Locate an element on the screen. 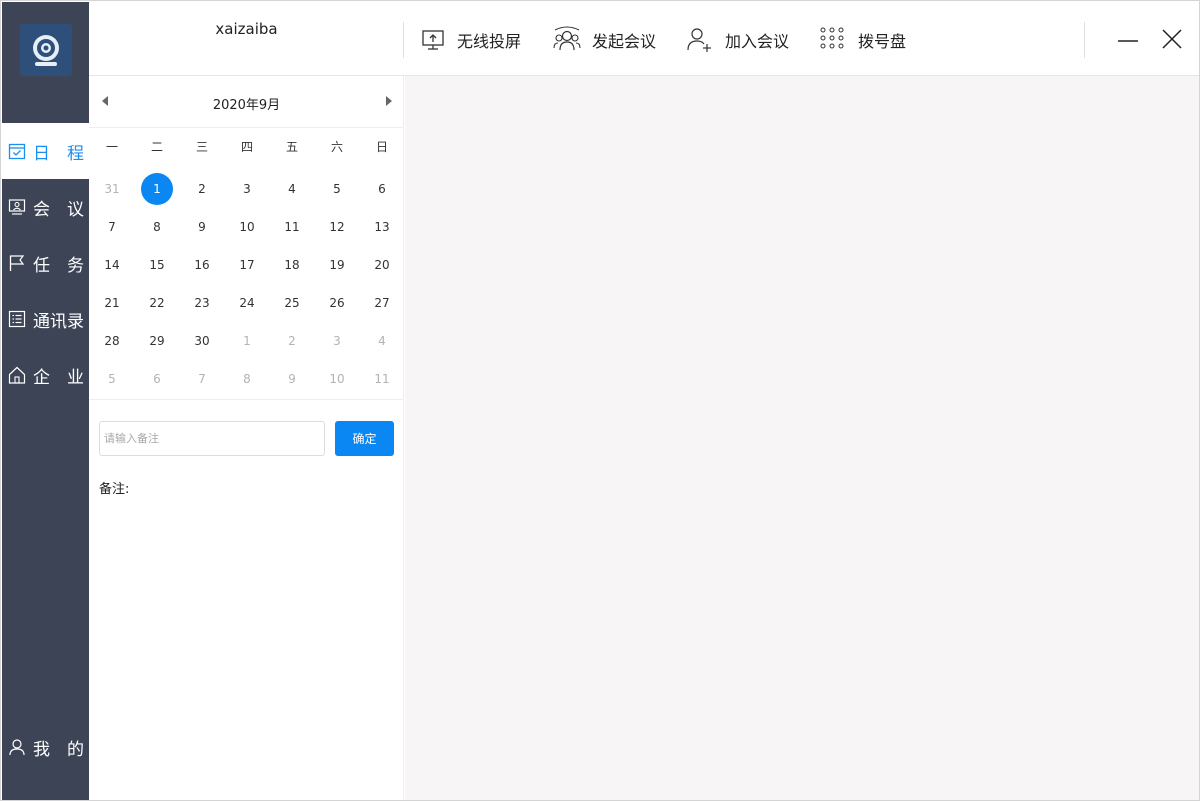 This screenshot has height=801, width=1200. calendar-day: 1 is located at coordinates (247, 341).